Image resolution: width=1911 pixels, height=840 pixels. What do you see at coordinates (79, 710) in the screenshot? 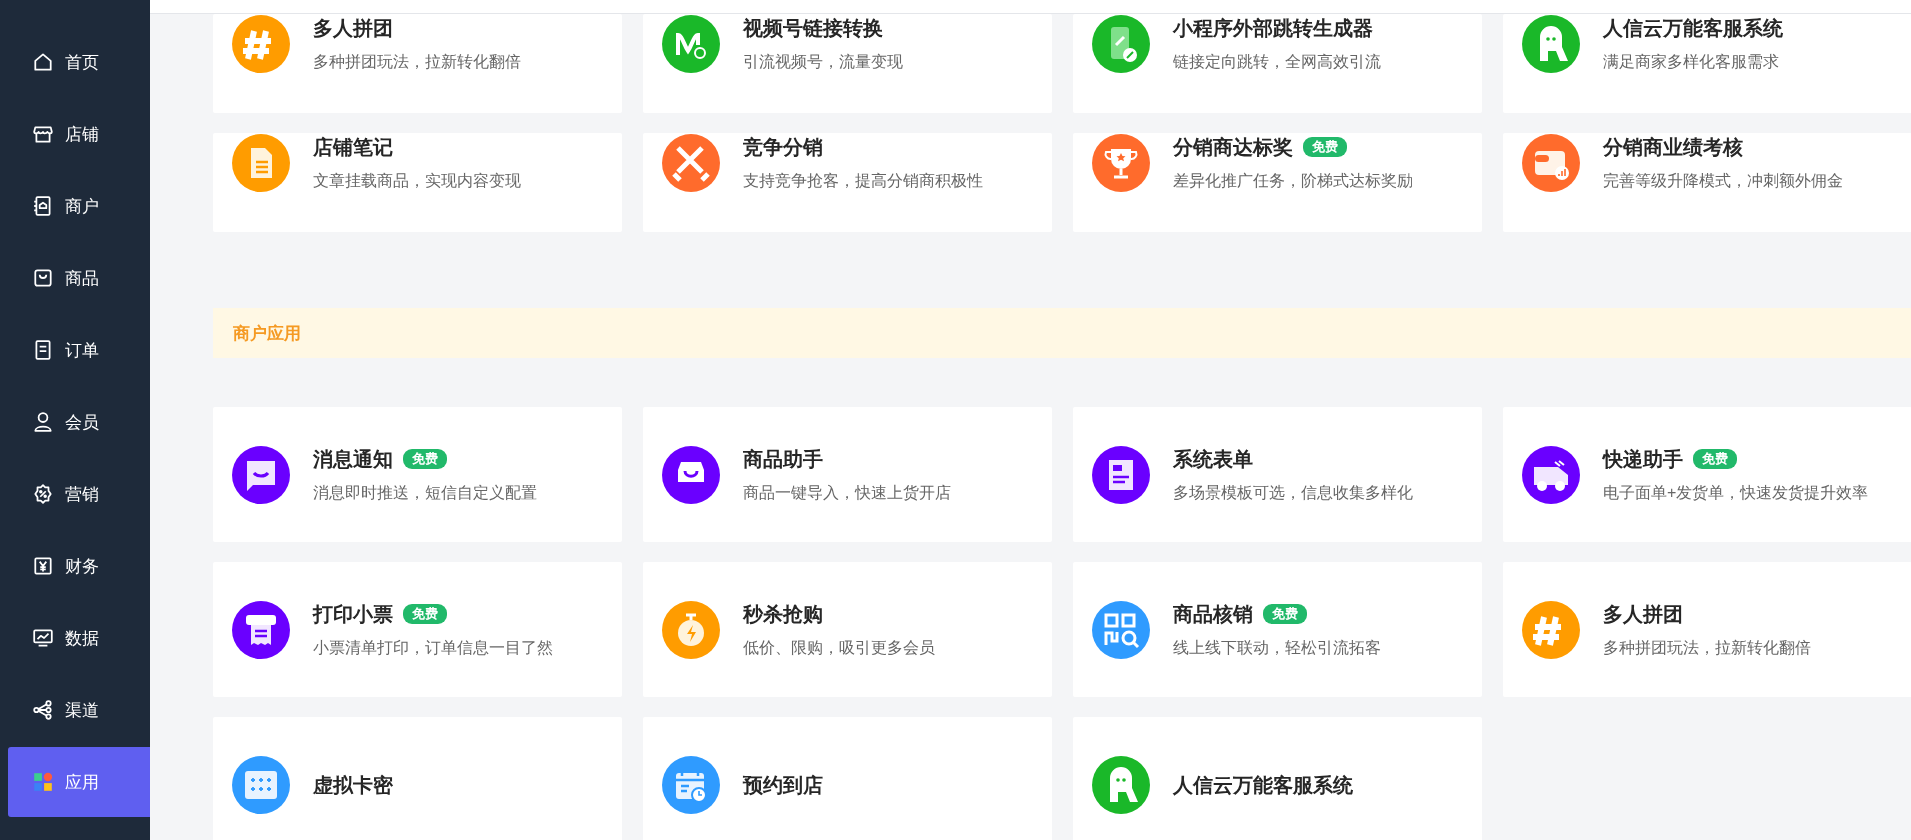
I see `sidebar-item: 渠道` at bounding box center [79, 710].